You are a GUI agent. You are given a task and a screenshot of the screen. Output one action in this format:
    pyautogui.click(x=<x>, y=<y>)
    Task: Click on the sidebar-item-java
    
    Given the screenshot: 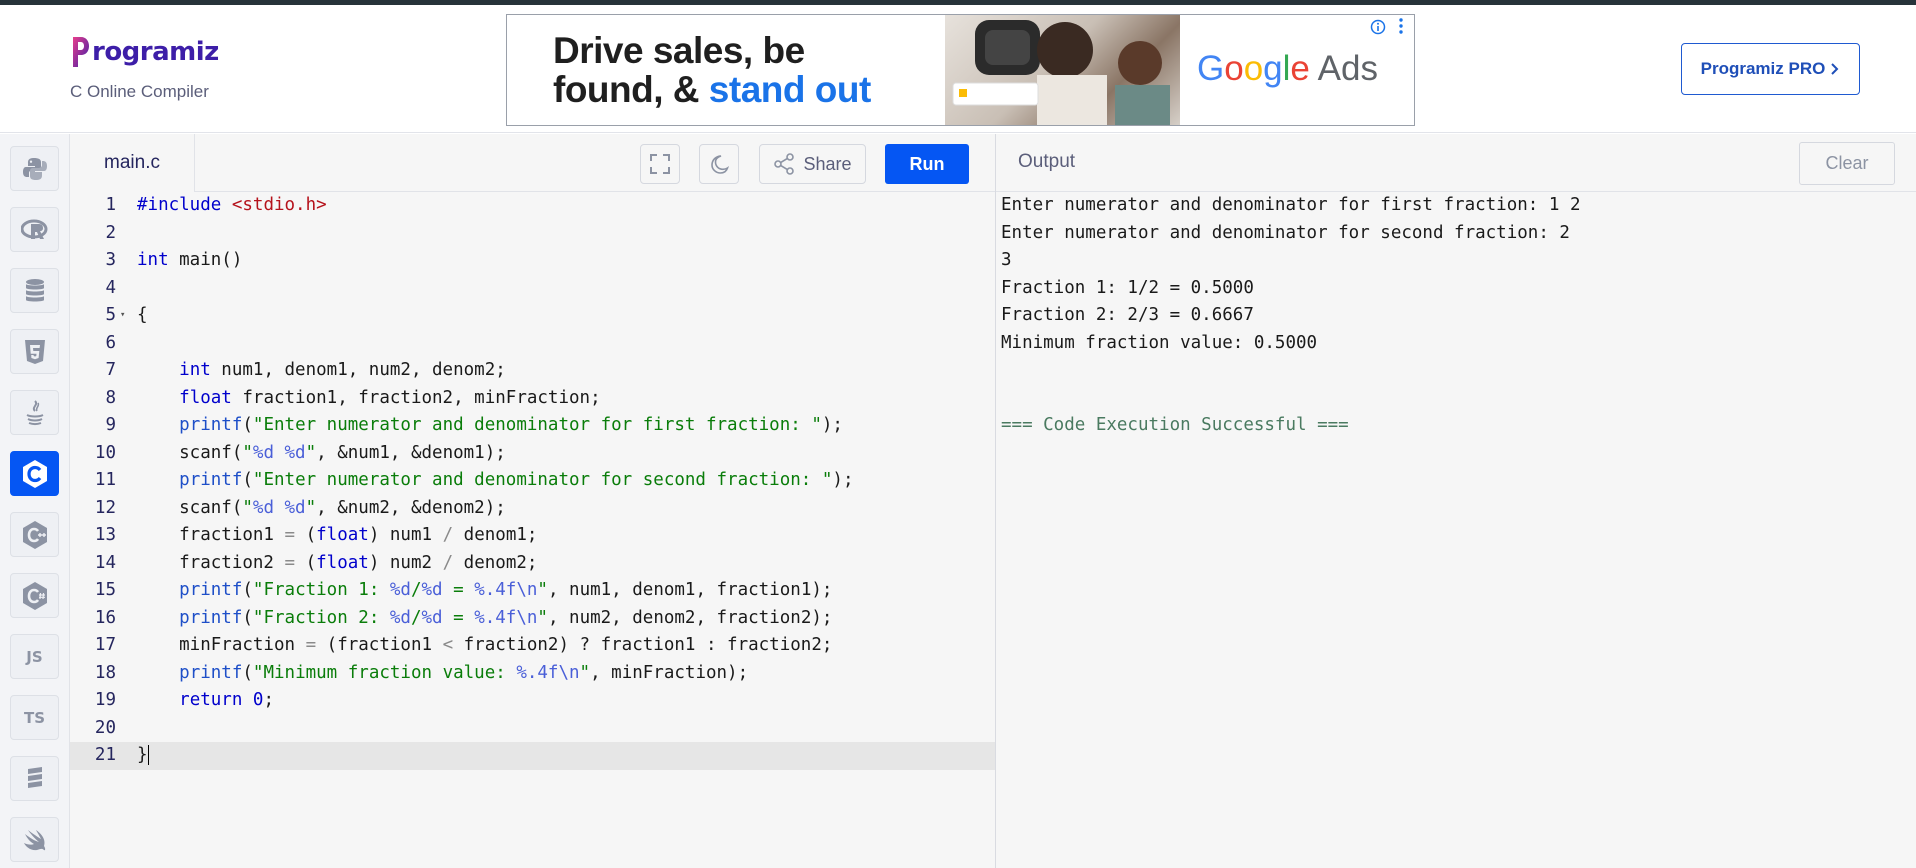 What is the action you would take?
    pyautogui.click(x=34, y=412)
    